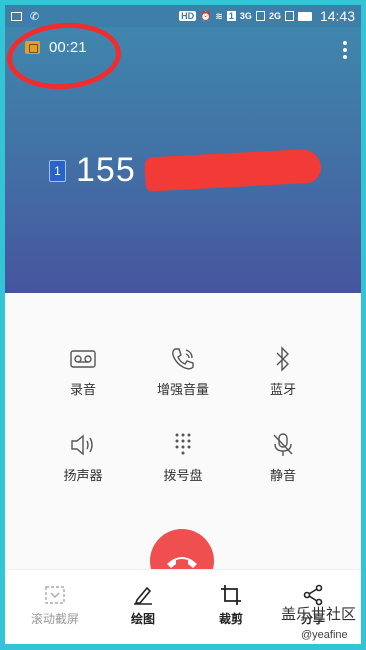  What do you see at coordinates (143, 595) in the screenshot?
I see `draw-icon` at bounding box center [143, 595].